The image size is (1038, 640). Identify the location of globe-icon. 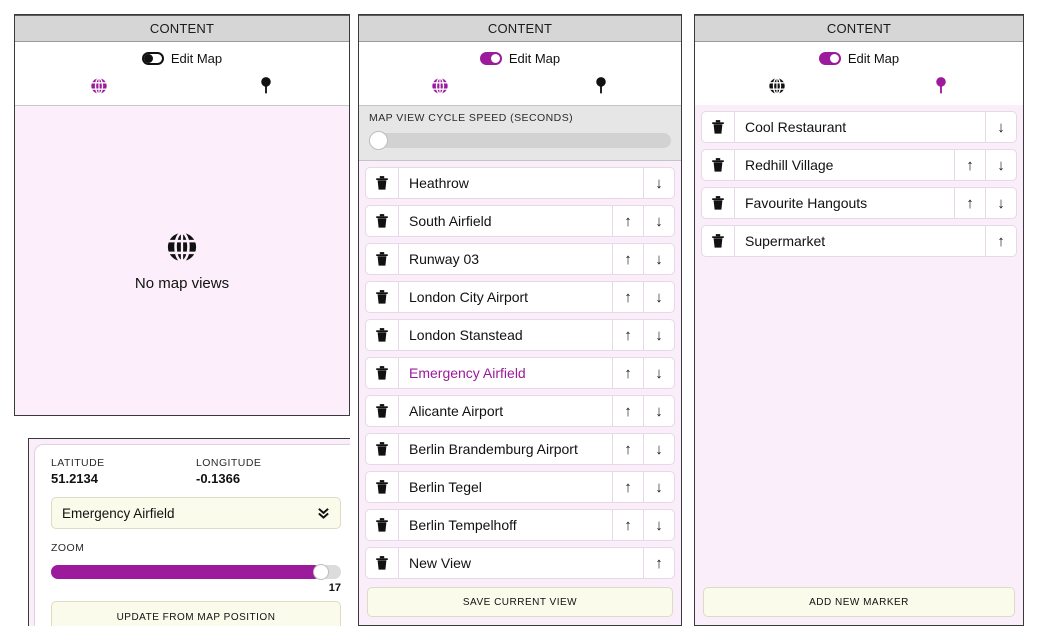
(439, 86).